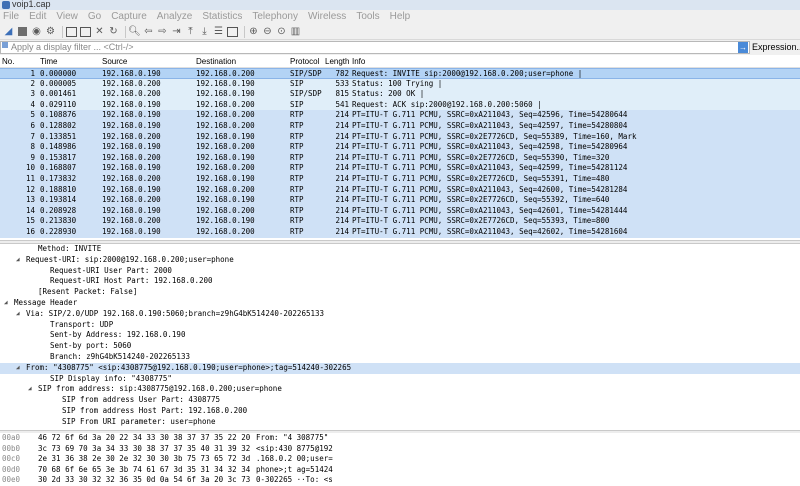  Describe the element at coordinates (400, 17) in the screenshot. I see `menu-help: Help` at that location.